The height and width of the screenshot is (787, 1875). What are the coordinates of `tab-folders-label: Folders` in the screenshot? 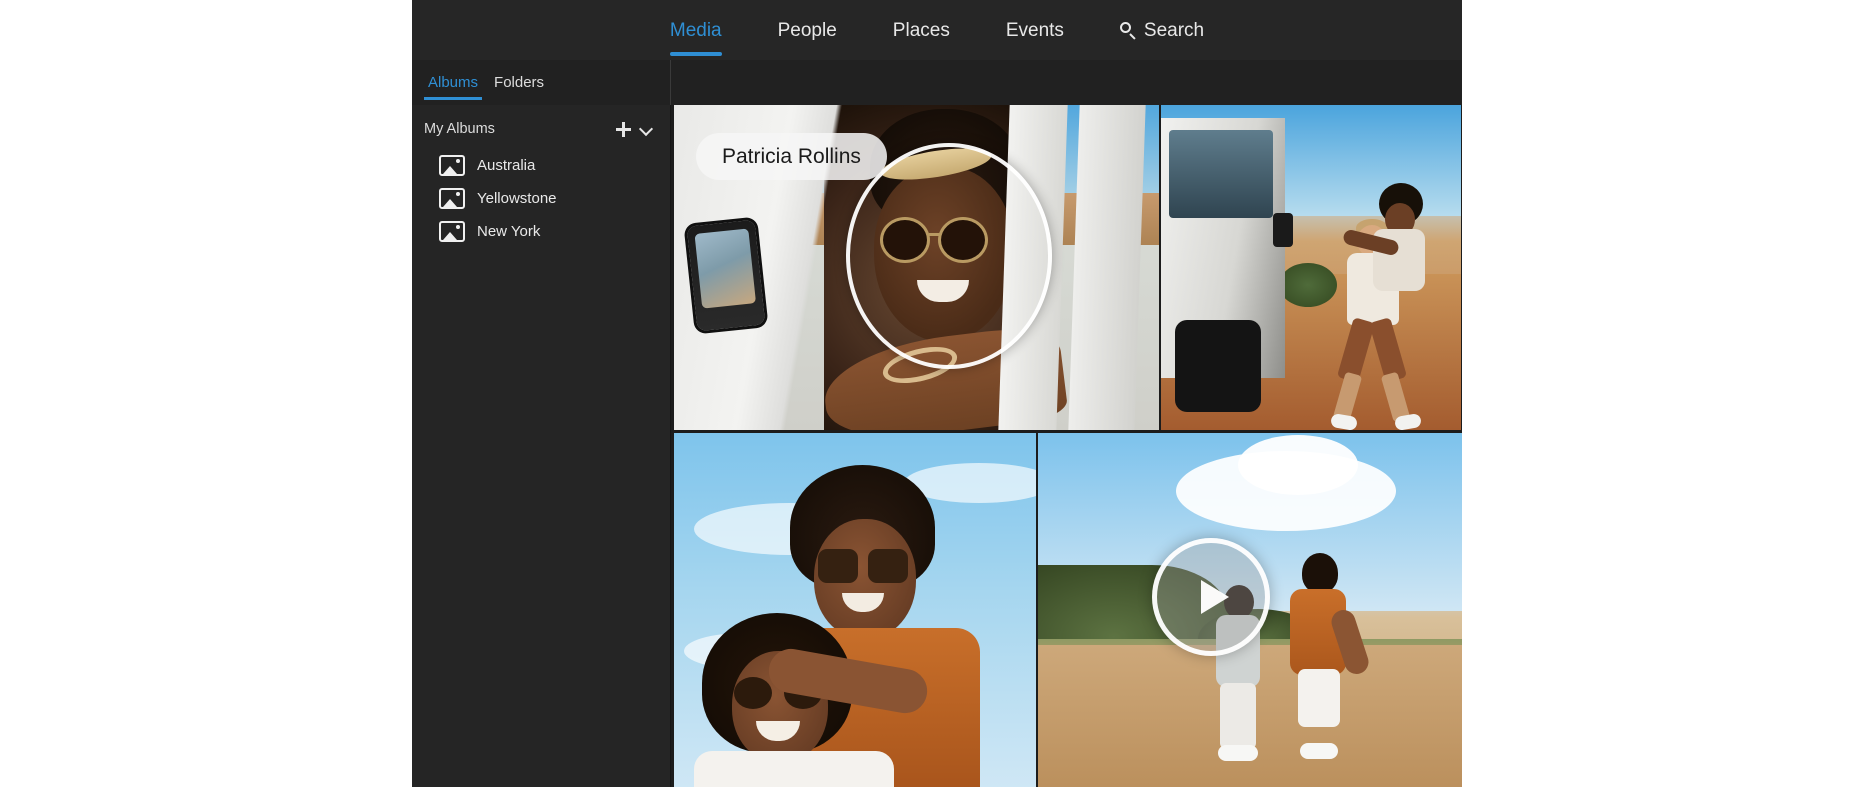 It's located at (519, 82).